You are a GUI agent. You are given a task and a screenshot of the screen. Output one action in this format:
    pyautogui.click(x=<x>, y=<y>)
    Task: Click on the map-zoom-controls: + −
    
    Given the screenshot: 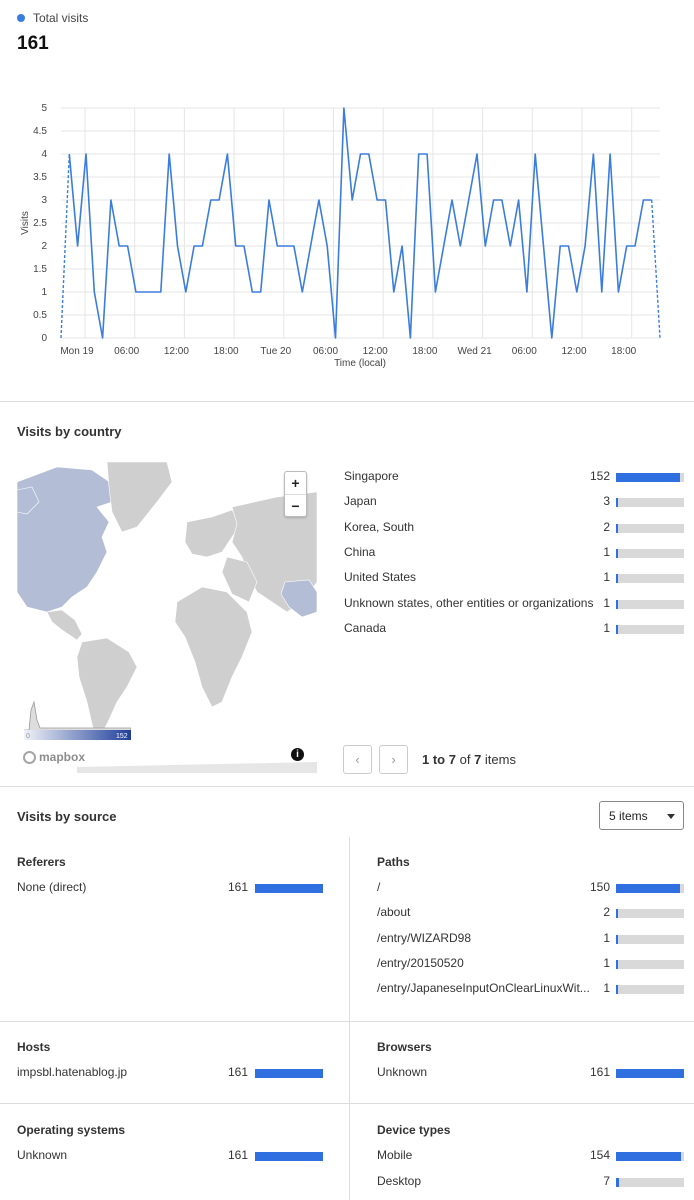 What is the action you would take?
    pyautogui.click(x=295, y=494)
    